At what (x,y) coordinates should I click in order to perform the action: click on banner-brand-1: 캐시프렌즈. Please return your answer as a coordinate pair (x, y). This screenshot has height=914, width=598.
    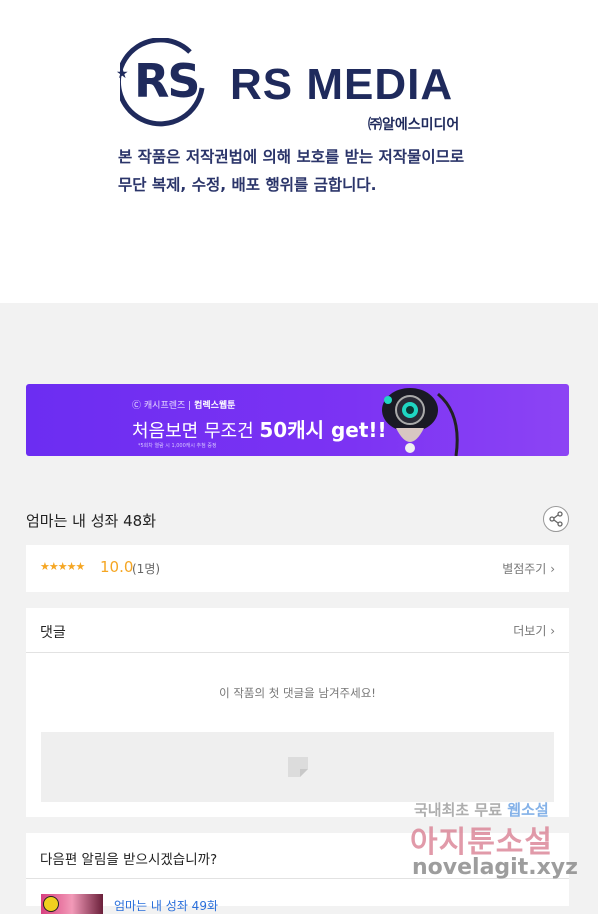
    Looking at the image, I should click on (164, 406).